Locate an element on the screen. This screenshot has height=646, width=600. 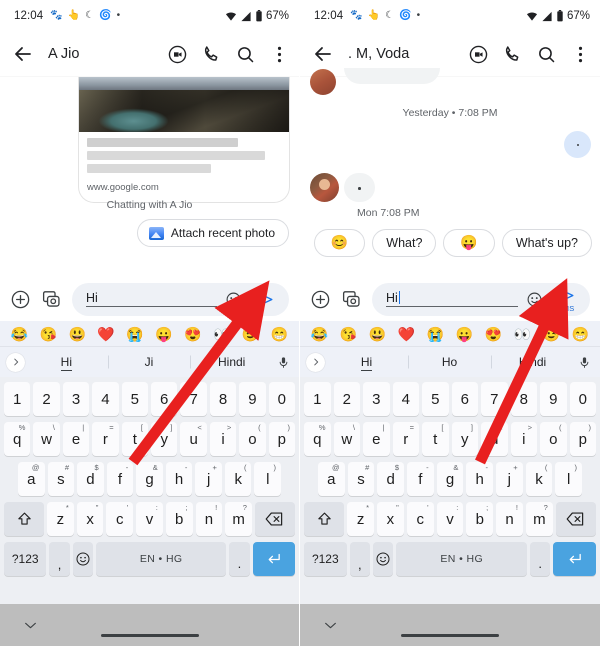
key-3: 3 is located at coordinates (76, 399).